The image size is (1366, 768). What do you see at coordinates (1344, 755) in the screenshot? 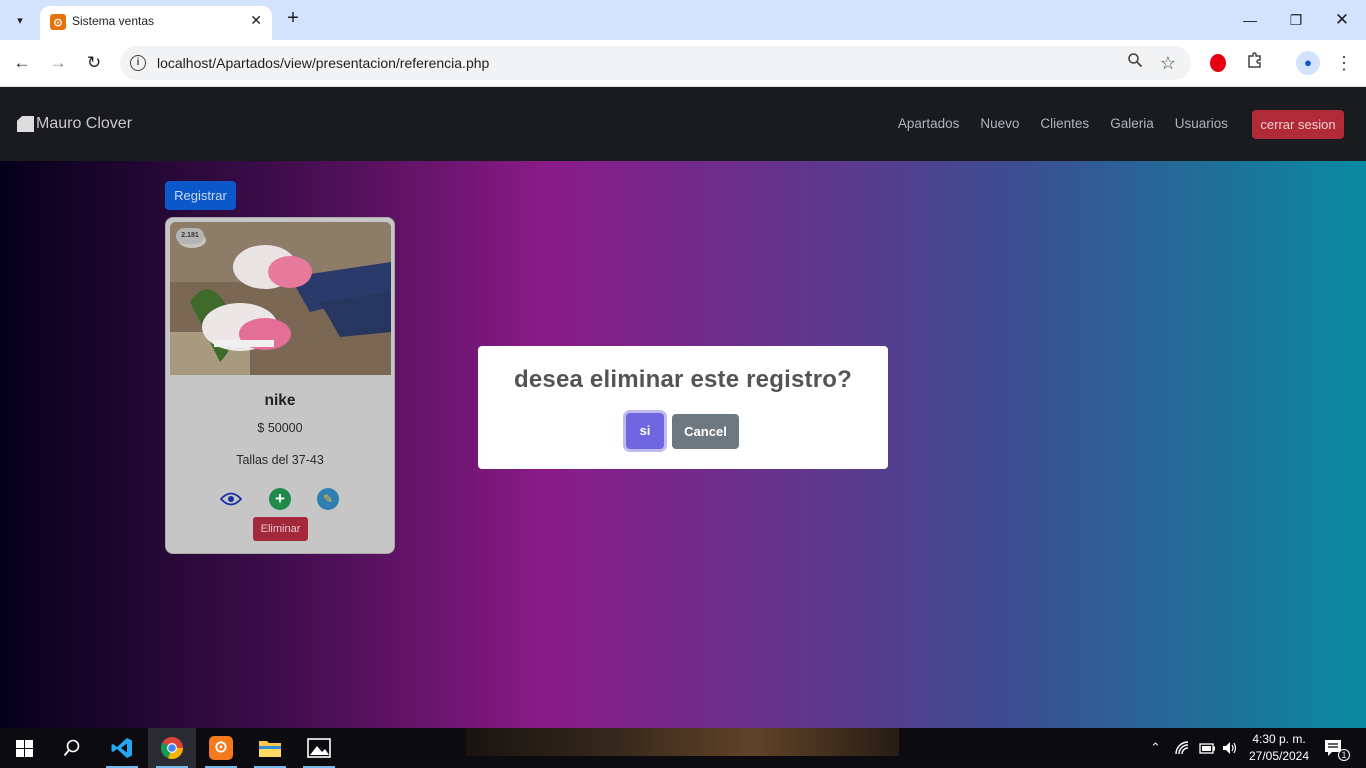
I see `notification-count-badge: 1` at bounding box center [1344, 755].